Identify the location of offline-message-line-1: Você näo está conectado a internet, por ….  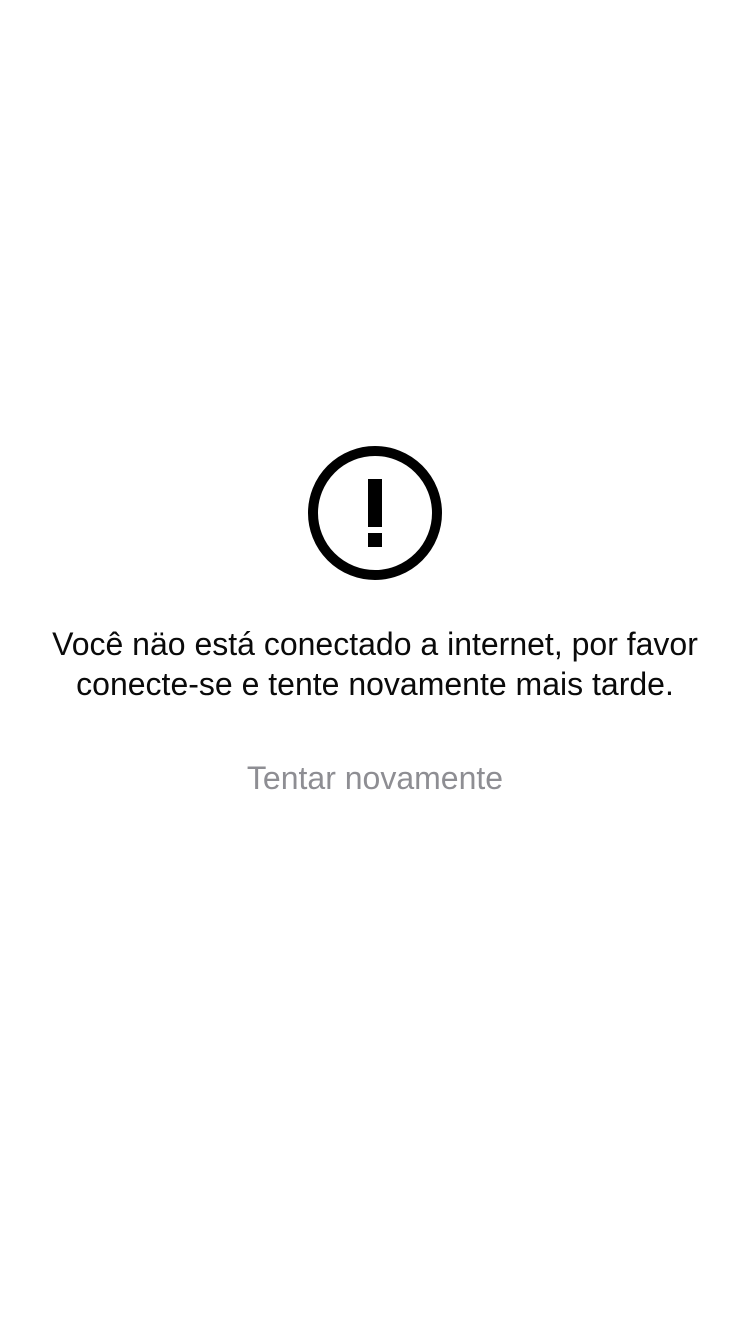
(375, 644).